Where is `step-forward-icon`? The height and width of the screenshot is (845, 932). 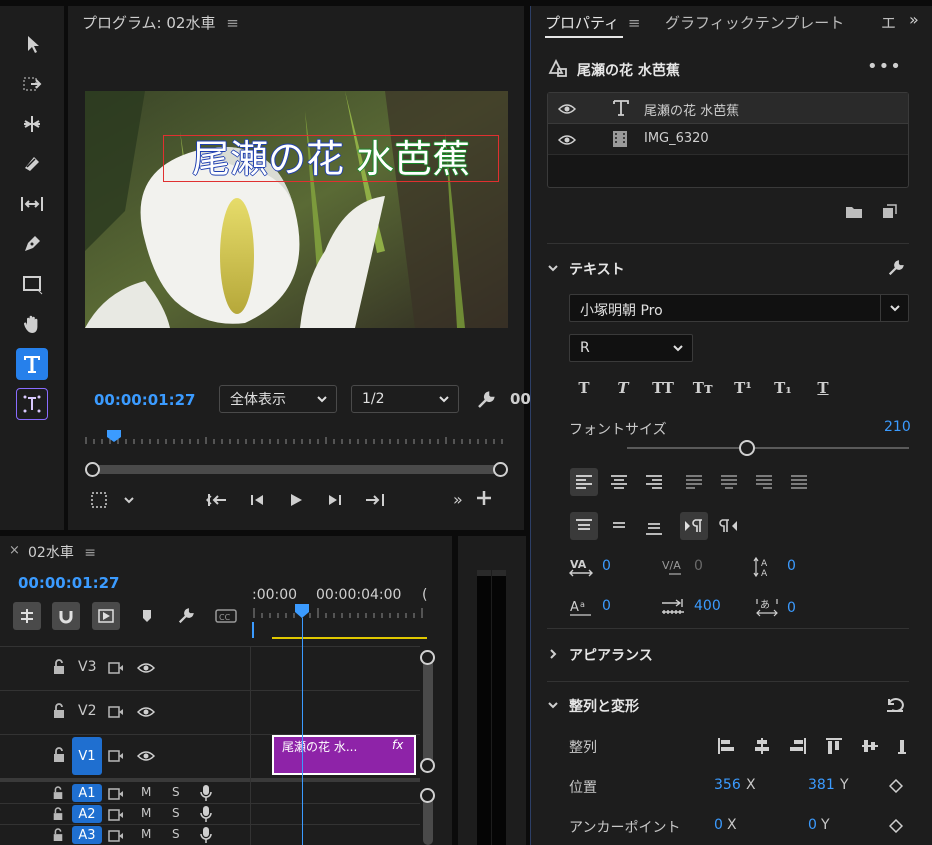
step-forward-icon is located at coordinates (335, 500).